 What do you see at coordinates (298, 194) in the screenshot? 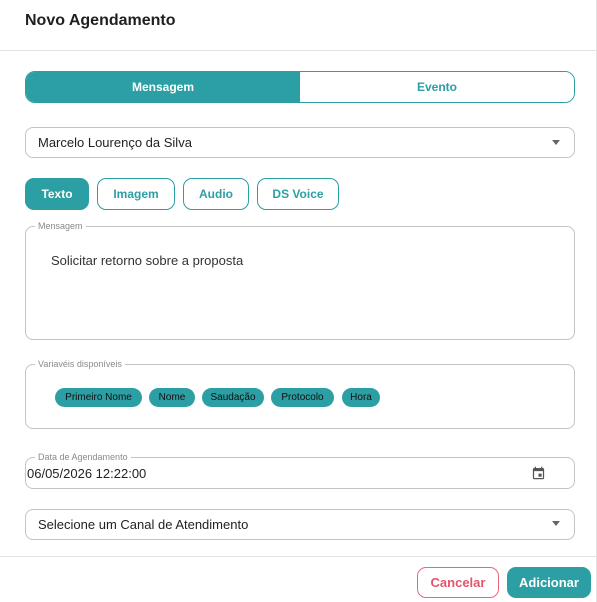
I see `type-ds-voice-button: DS Voice` at bounding box center [298, 194].